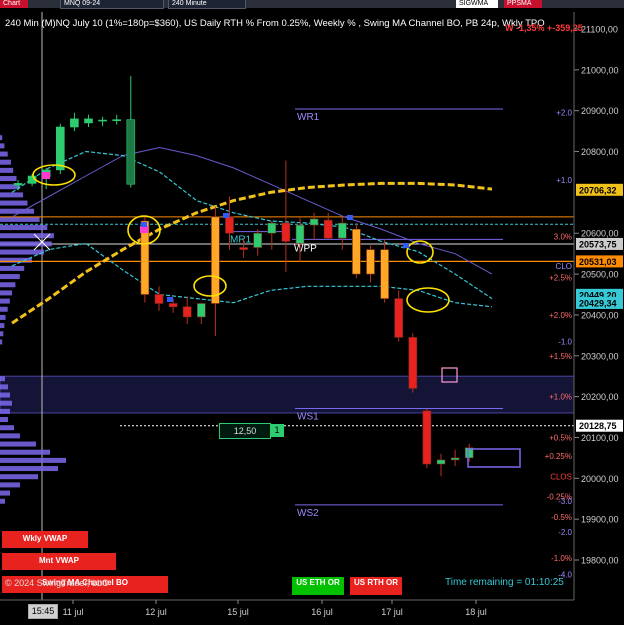  I want to click on y-tick-label: 20200,00, so click(600, 397).